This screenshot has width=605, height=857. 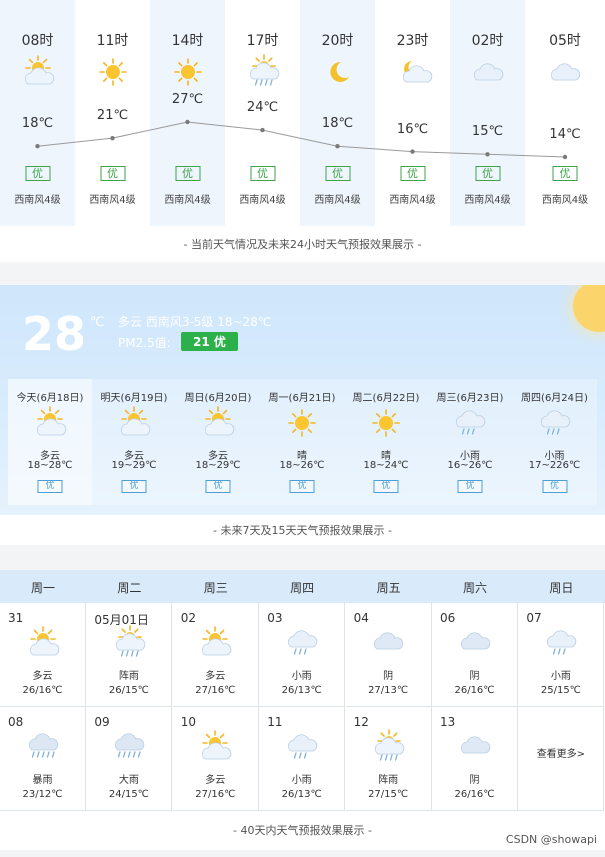 What do you see at coordinates (50, 465) in the screenshot?
I see `week-day-range: 18~28℃` at bounding box center [50, 465].